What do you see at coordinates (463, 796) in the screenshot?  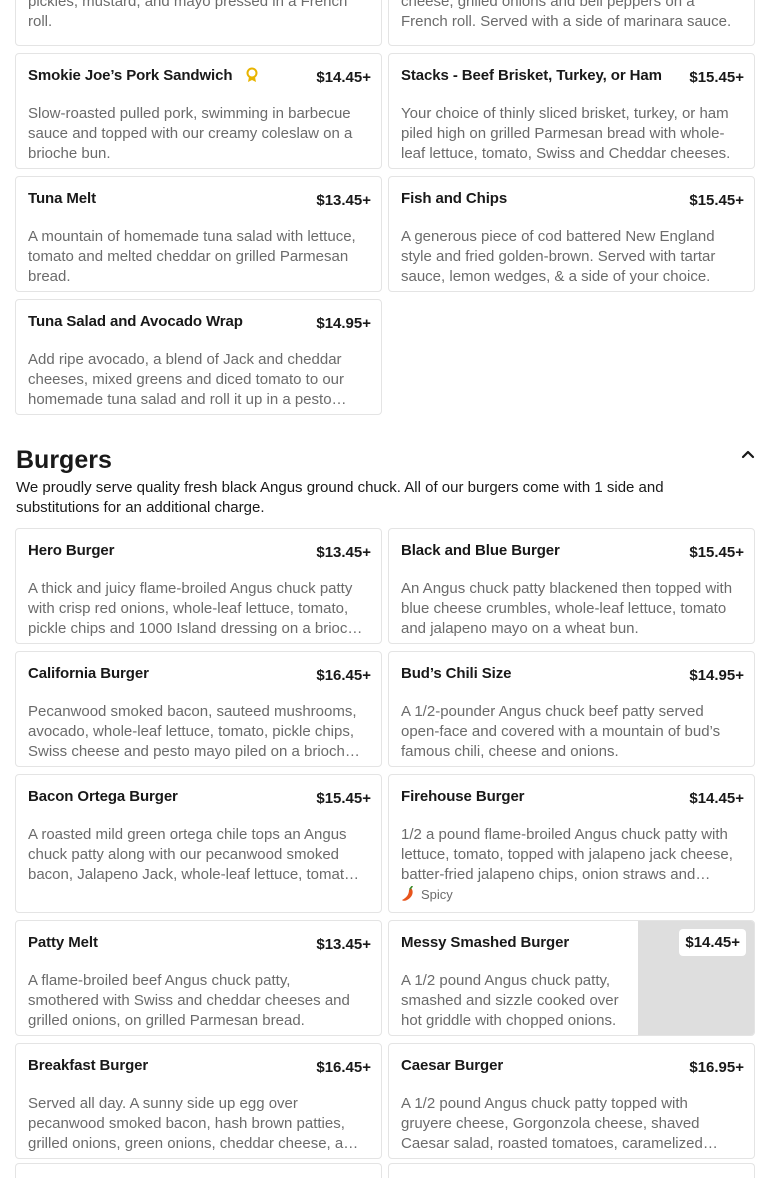 I see `item-name: Firehouse Burger` at bounding box center [463, 796].